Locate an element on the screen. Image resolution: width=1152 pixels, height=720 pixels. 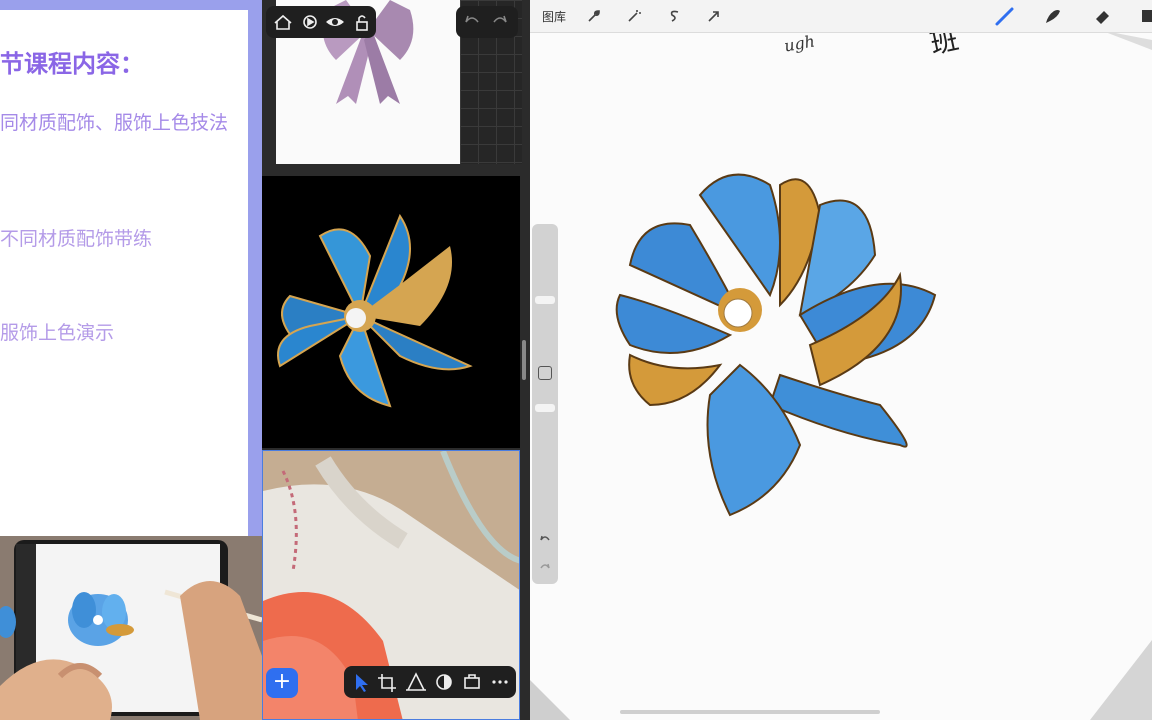
brush-icon is located at coordinates (1005, 16).